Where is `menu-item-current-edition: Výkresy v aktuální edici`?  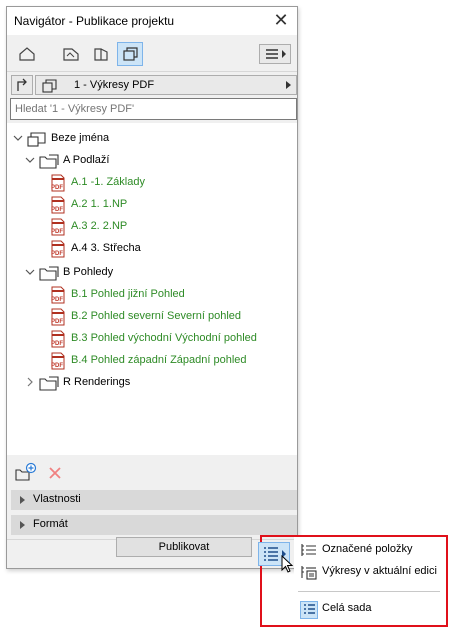 menu-item-current-edition: Výkresy v aktuální edici is located at coordinates (369, 572).